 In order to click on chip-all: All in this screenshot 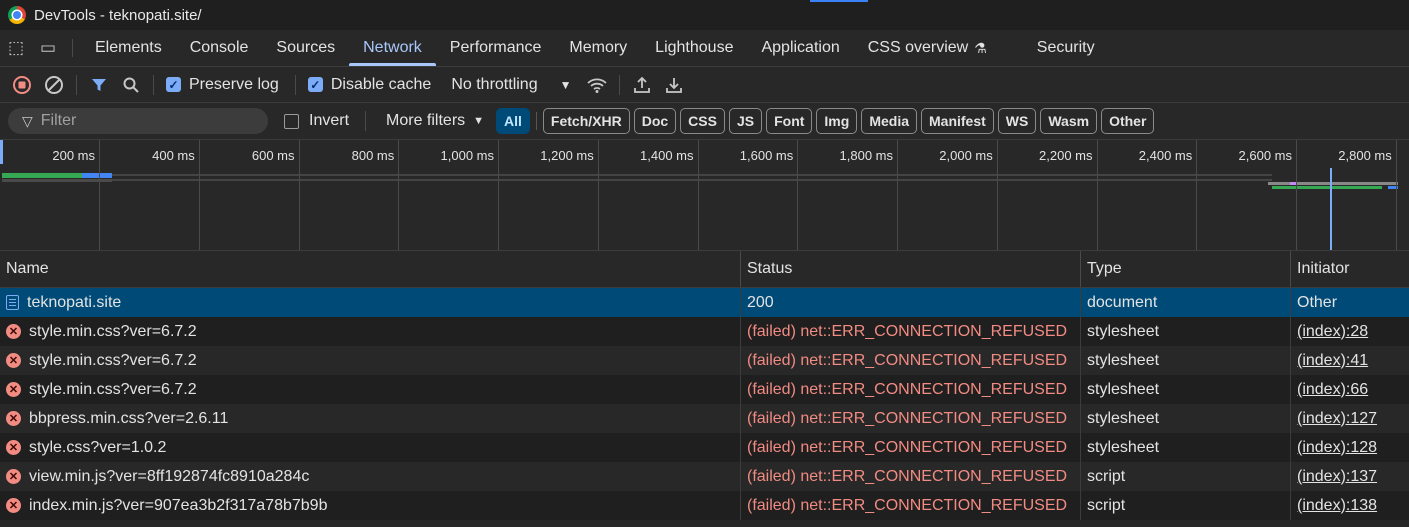, I will do `click(513, 121)`.